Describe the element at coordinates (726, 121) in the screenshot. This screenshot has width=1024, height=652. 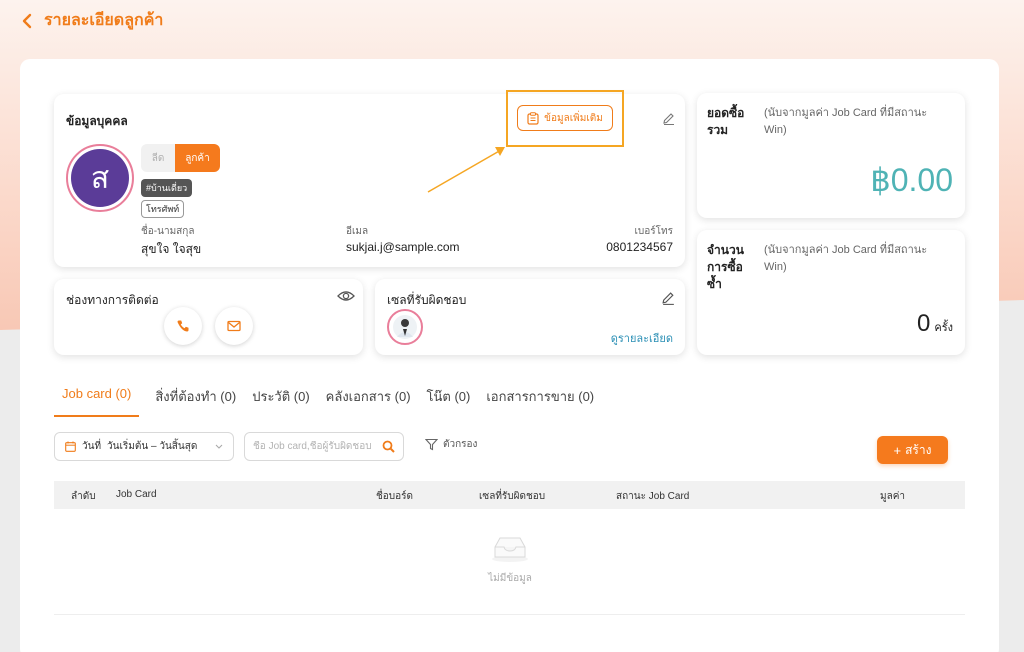
I see `total-sales-title: ยอดซื้อรวม` at that location.